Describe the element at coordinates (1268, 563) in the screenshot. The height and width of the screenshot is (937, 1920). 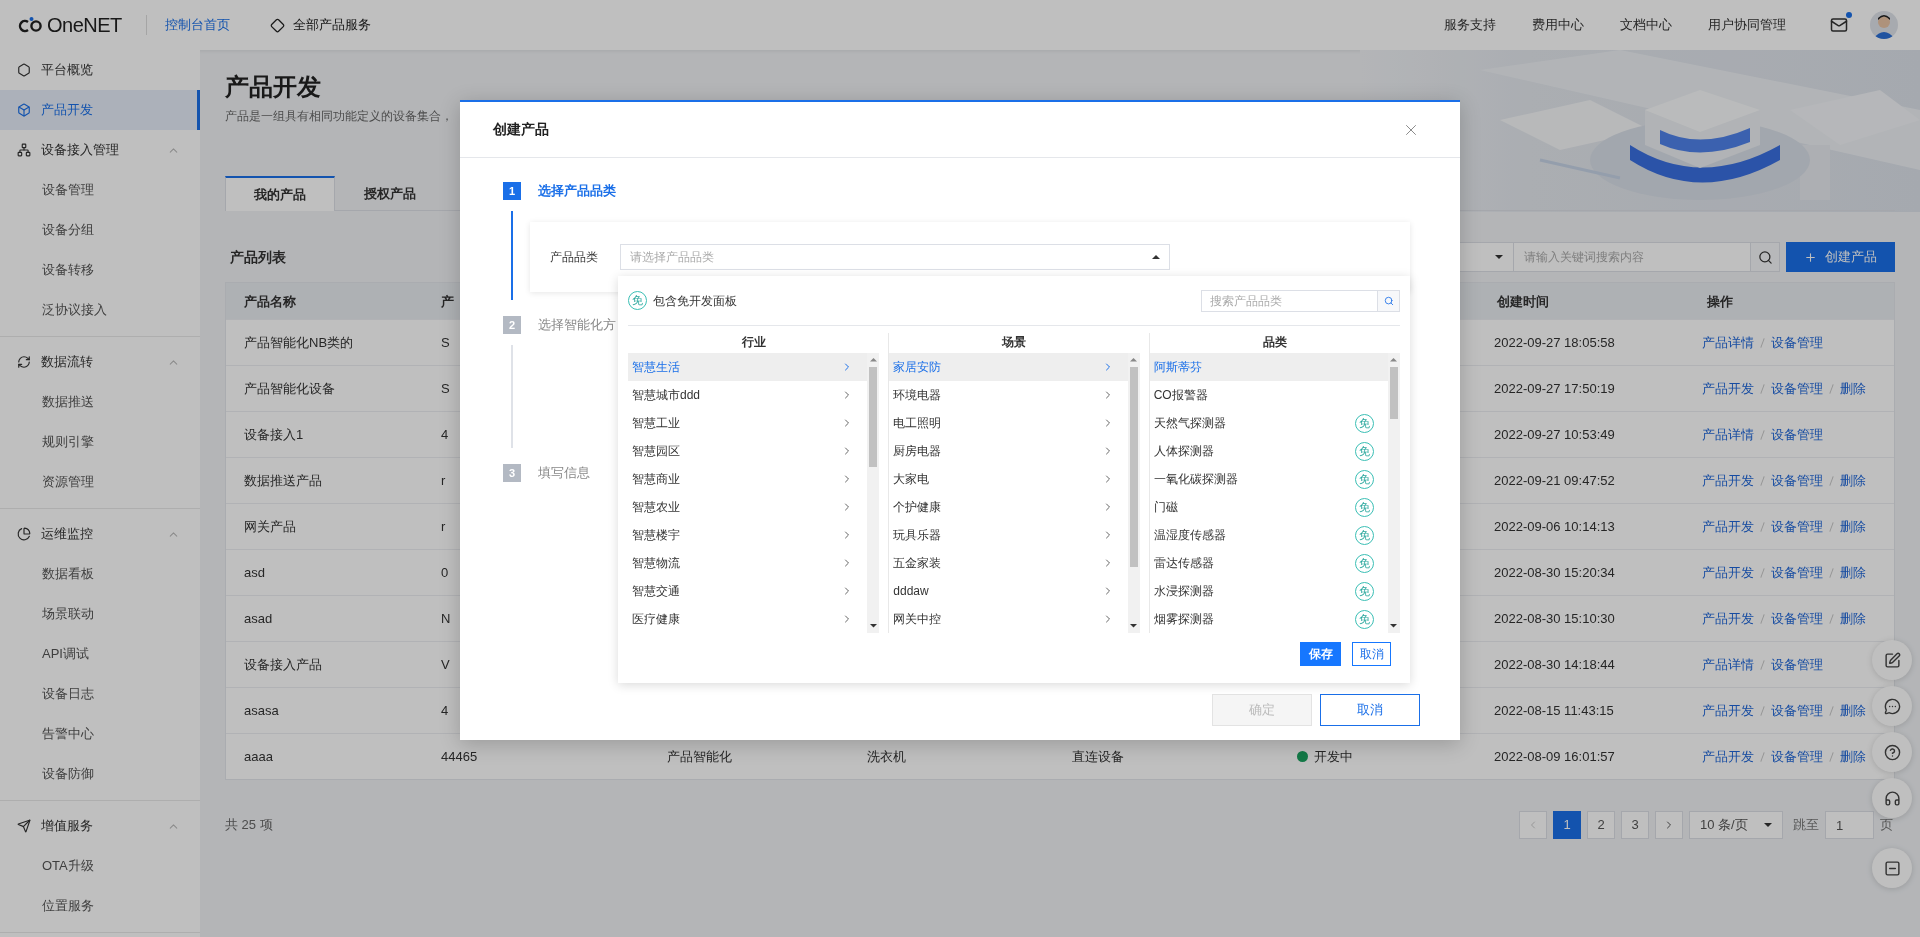
I see `category-option: 雷达传感器 免` at that location.